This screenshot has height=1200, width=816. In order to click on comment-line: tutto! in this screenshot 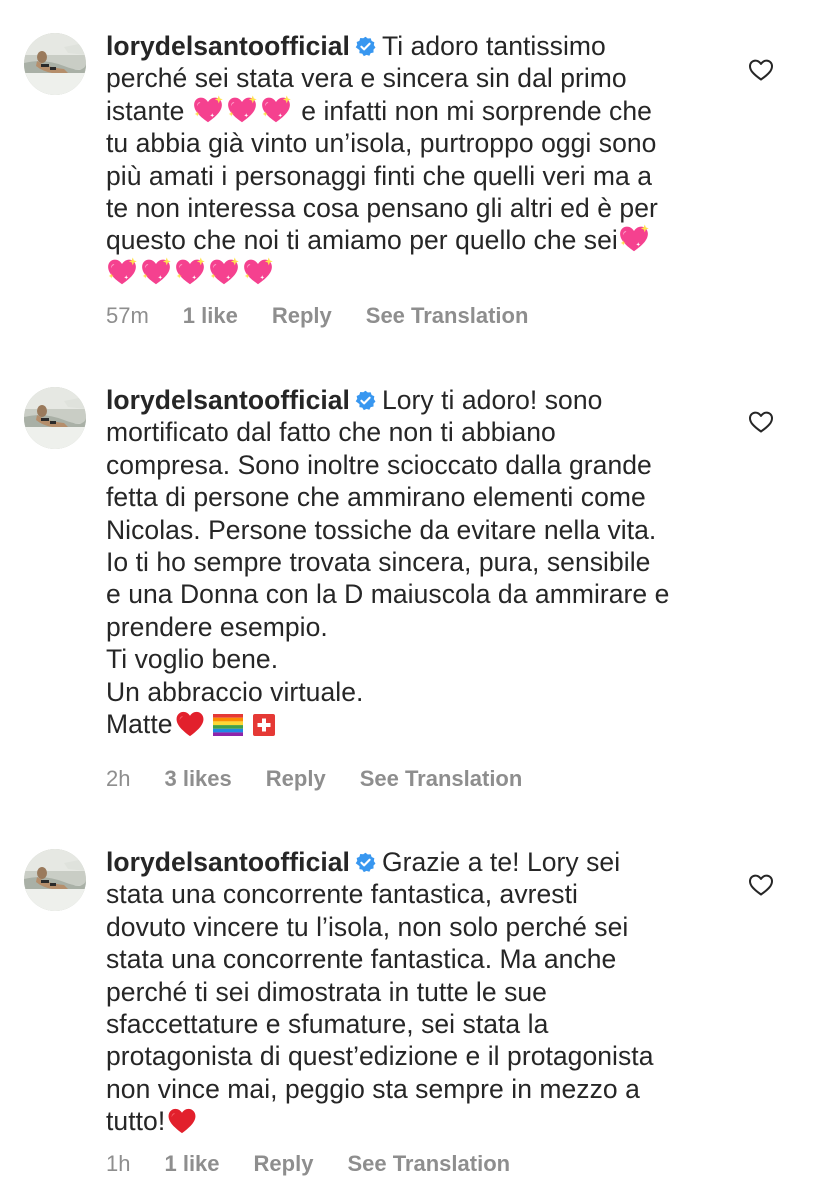, I will do `click(136, 1121)`.